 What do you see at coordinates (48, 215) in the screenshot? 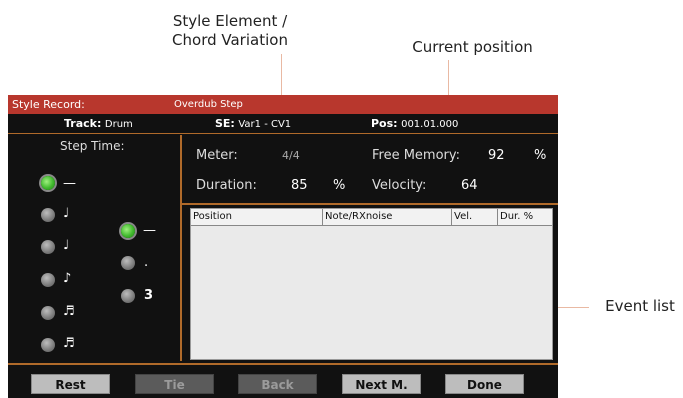
I see `quarter-note-radio` at bounding box center [48, 215].